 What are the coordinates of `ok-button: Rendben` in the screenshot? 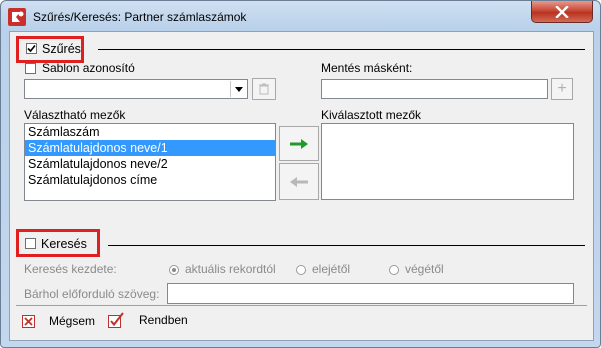 It's located at (148, 320).